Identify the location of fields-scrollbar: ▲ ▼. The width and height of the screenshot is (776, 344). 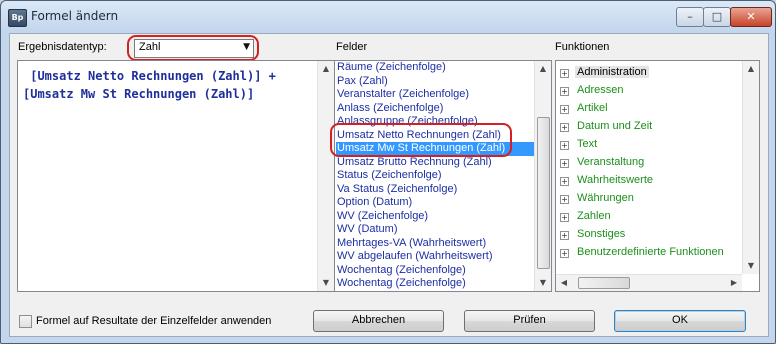
(542, 176).